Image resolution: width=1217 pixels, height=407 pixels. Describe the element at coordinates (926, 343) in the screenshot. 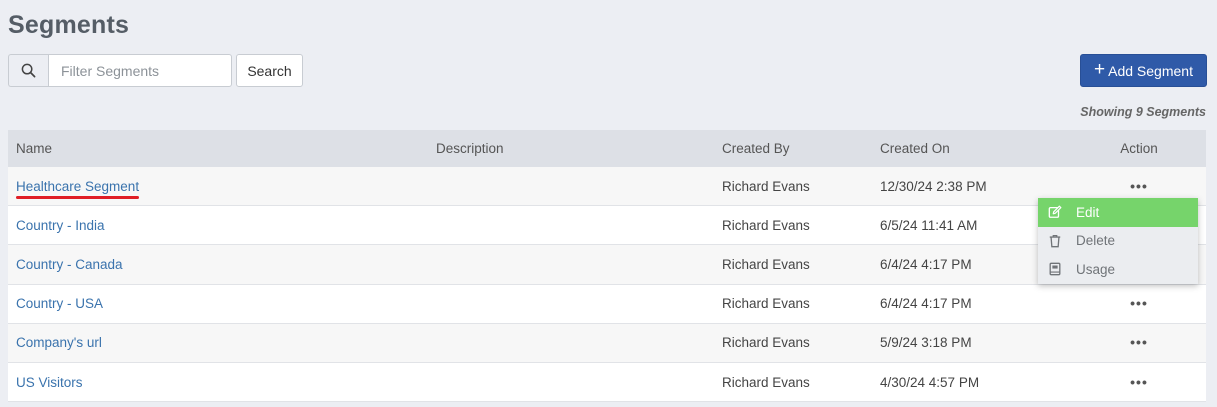

I see `segment-created-on: 5/9/24 3:18 PM` at that location.